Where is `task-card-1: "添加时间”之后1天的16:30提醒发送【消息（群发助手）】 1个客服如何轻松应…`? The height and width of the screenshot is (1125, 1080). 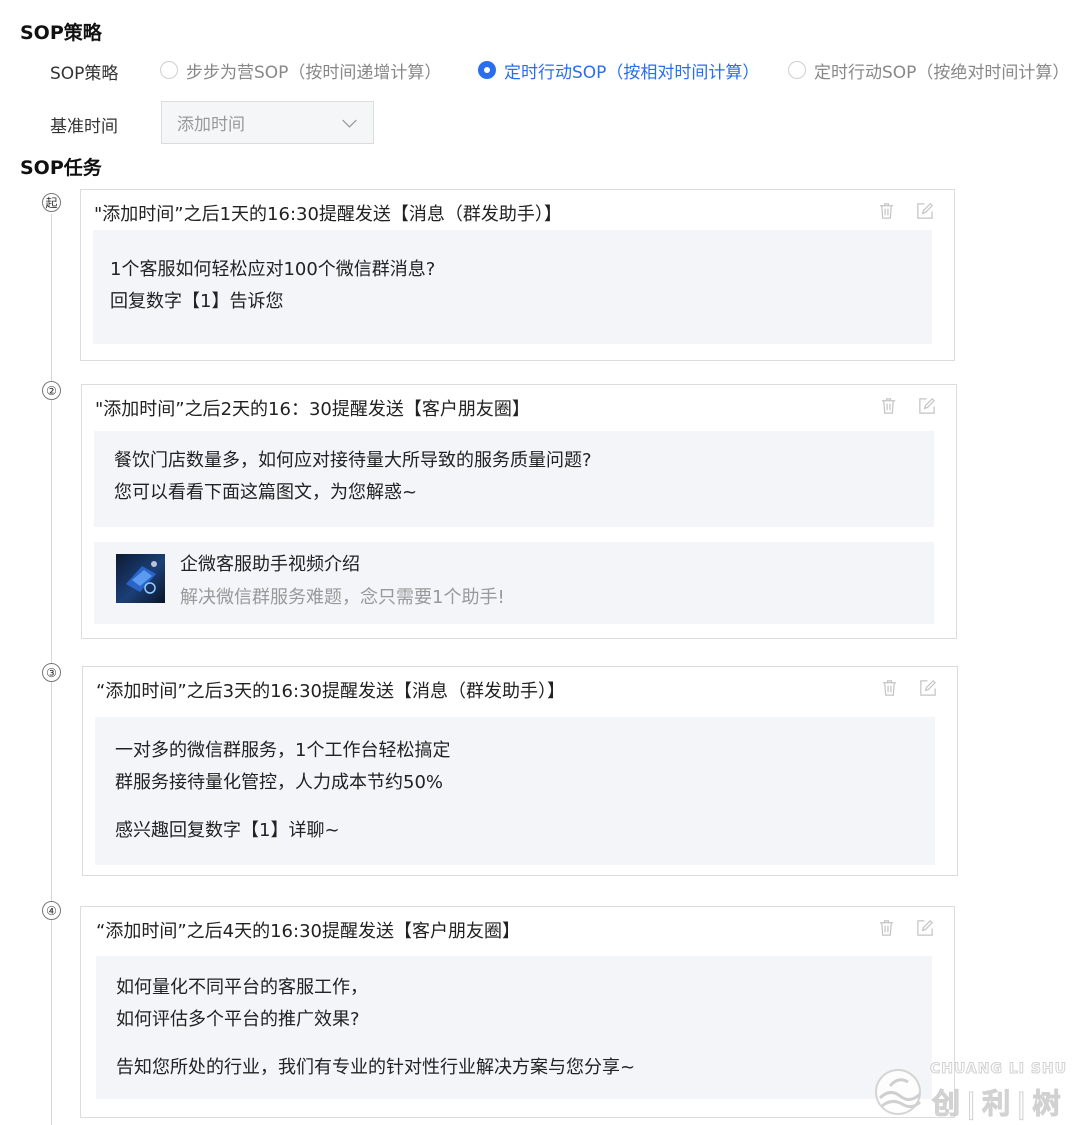 task-card-1: "添加时间”之后1天的16:30提醒发送【消息（群发助手）】 1个客服如何轻松应… is located at coordinates (517, 275).